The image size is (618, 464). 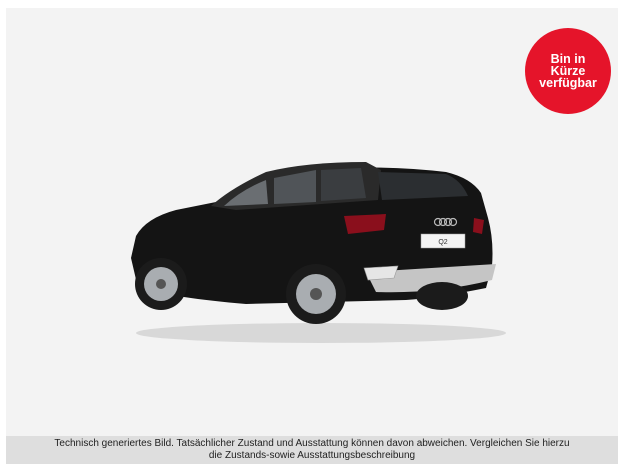 I want to click on wheel-far-icon, so click(x=442, y=296).